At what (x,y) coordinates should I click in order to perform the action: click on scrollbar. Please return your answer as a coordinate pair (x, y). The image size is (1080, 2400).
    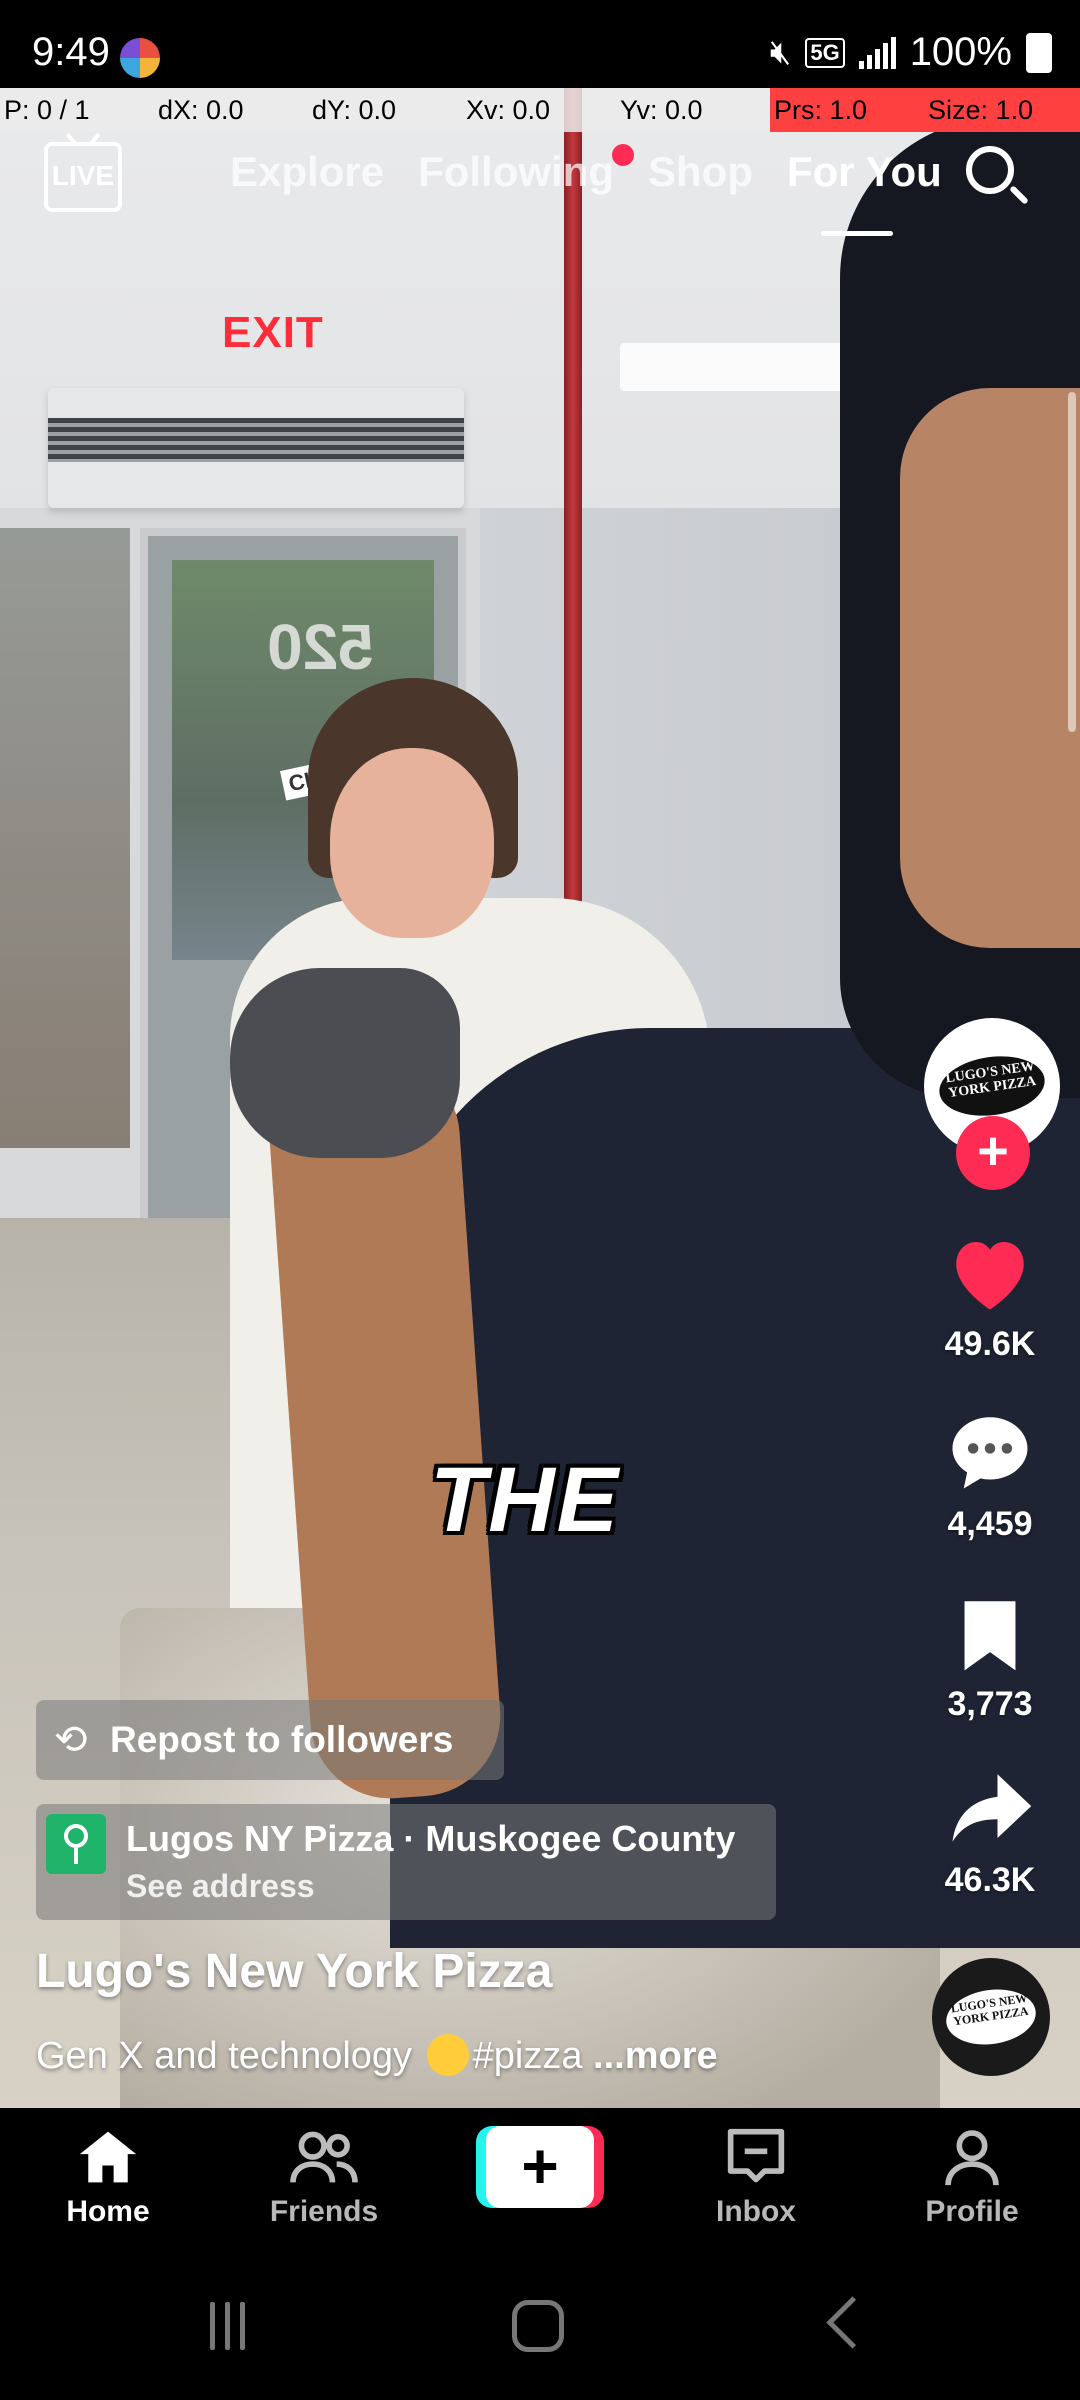
    Looking at the image, I should click on (1072, 562).